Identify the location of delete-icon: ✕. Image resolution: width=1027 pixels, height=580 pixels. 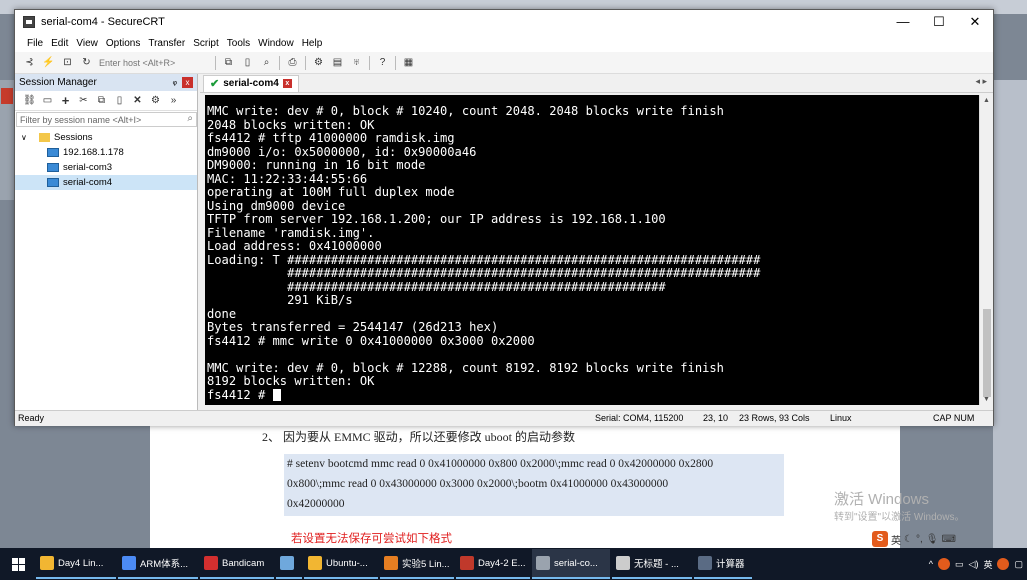
(137, 100).